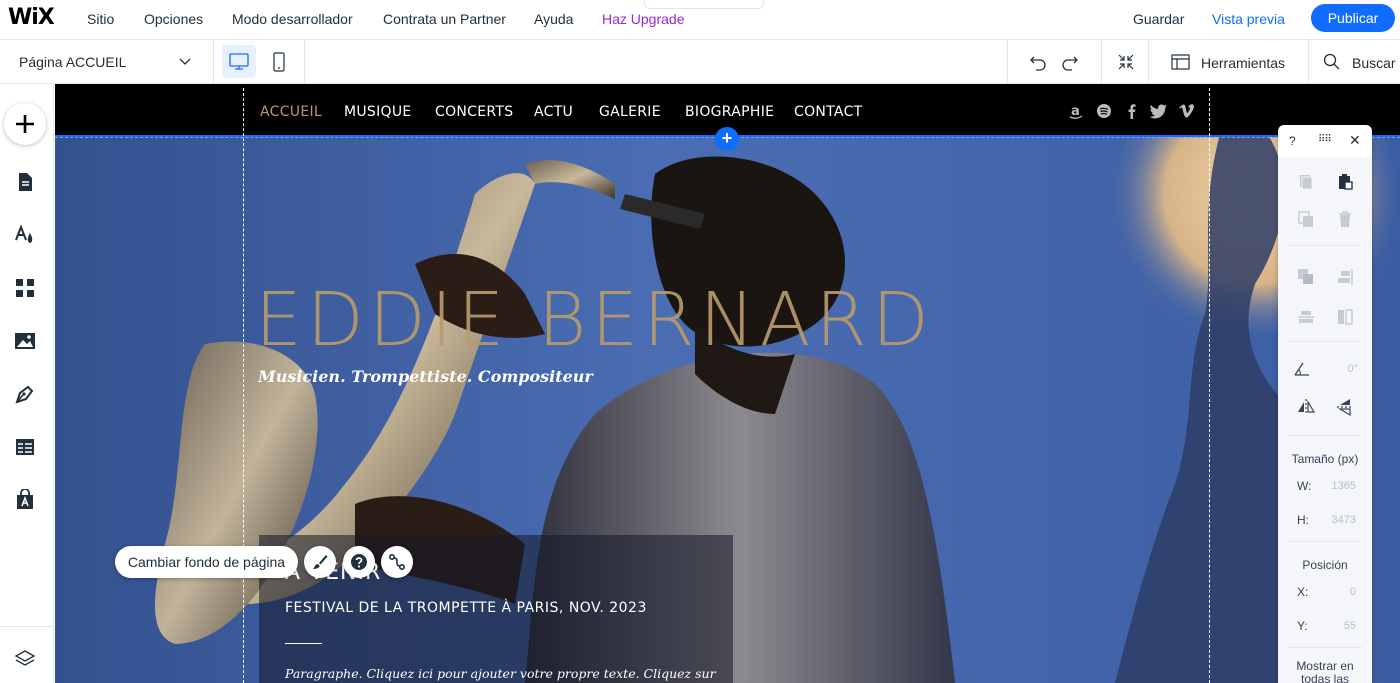 The width and height of the screenshot is (1400, 683). Describe the element at coordinates (1306, 182) in the screenshot. I see `copy-icon` at that location.